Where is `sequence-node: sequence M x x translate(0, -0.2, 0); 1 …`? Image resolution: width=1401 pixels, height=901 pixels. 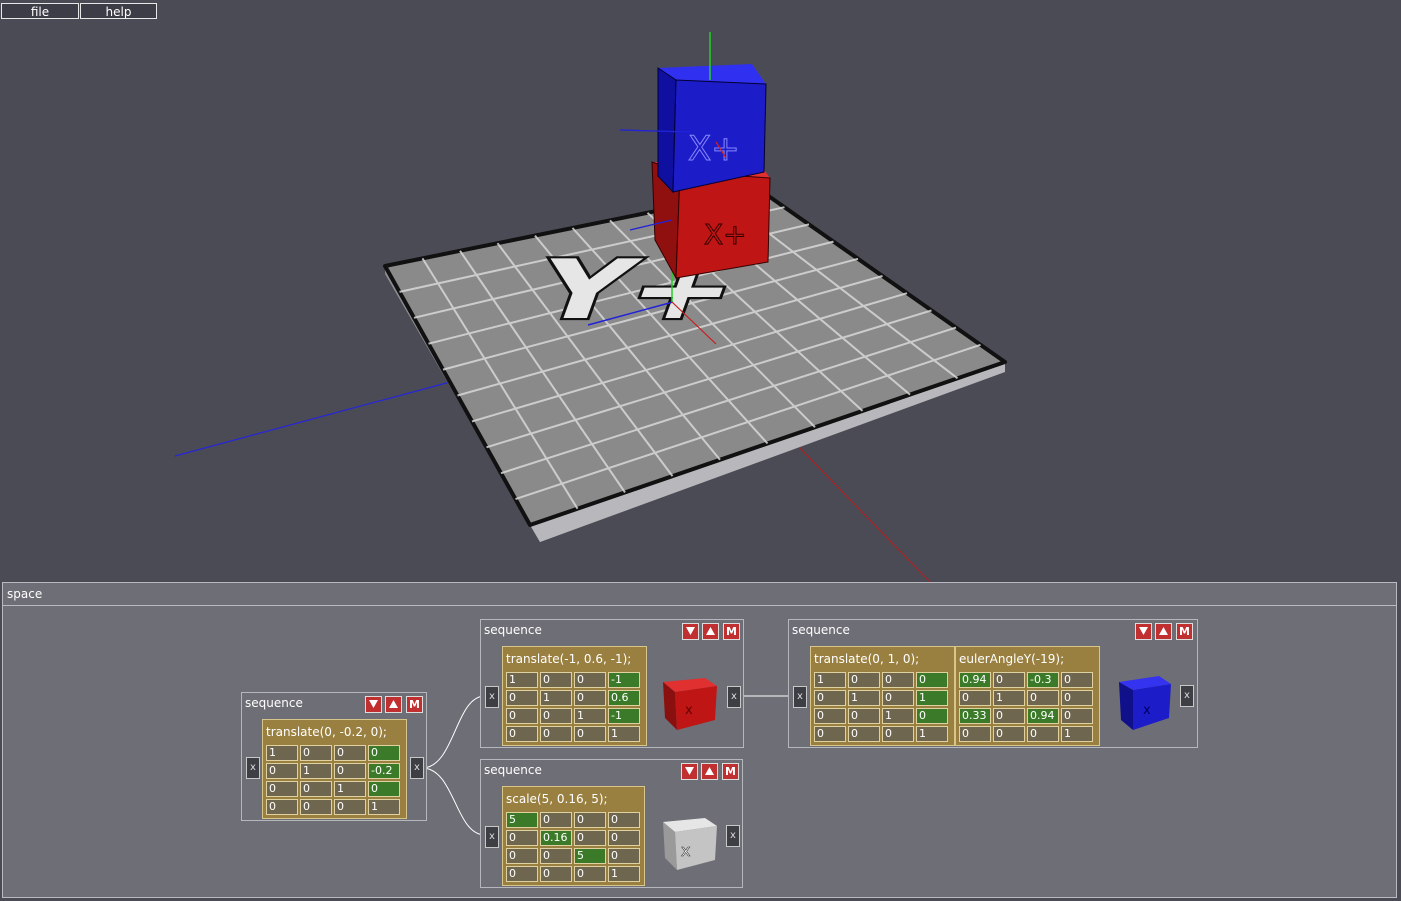 sequence-node: sequence M x x translate(0, -0.2, 0); 1 … is located at coordinates (334, 756).